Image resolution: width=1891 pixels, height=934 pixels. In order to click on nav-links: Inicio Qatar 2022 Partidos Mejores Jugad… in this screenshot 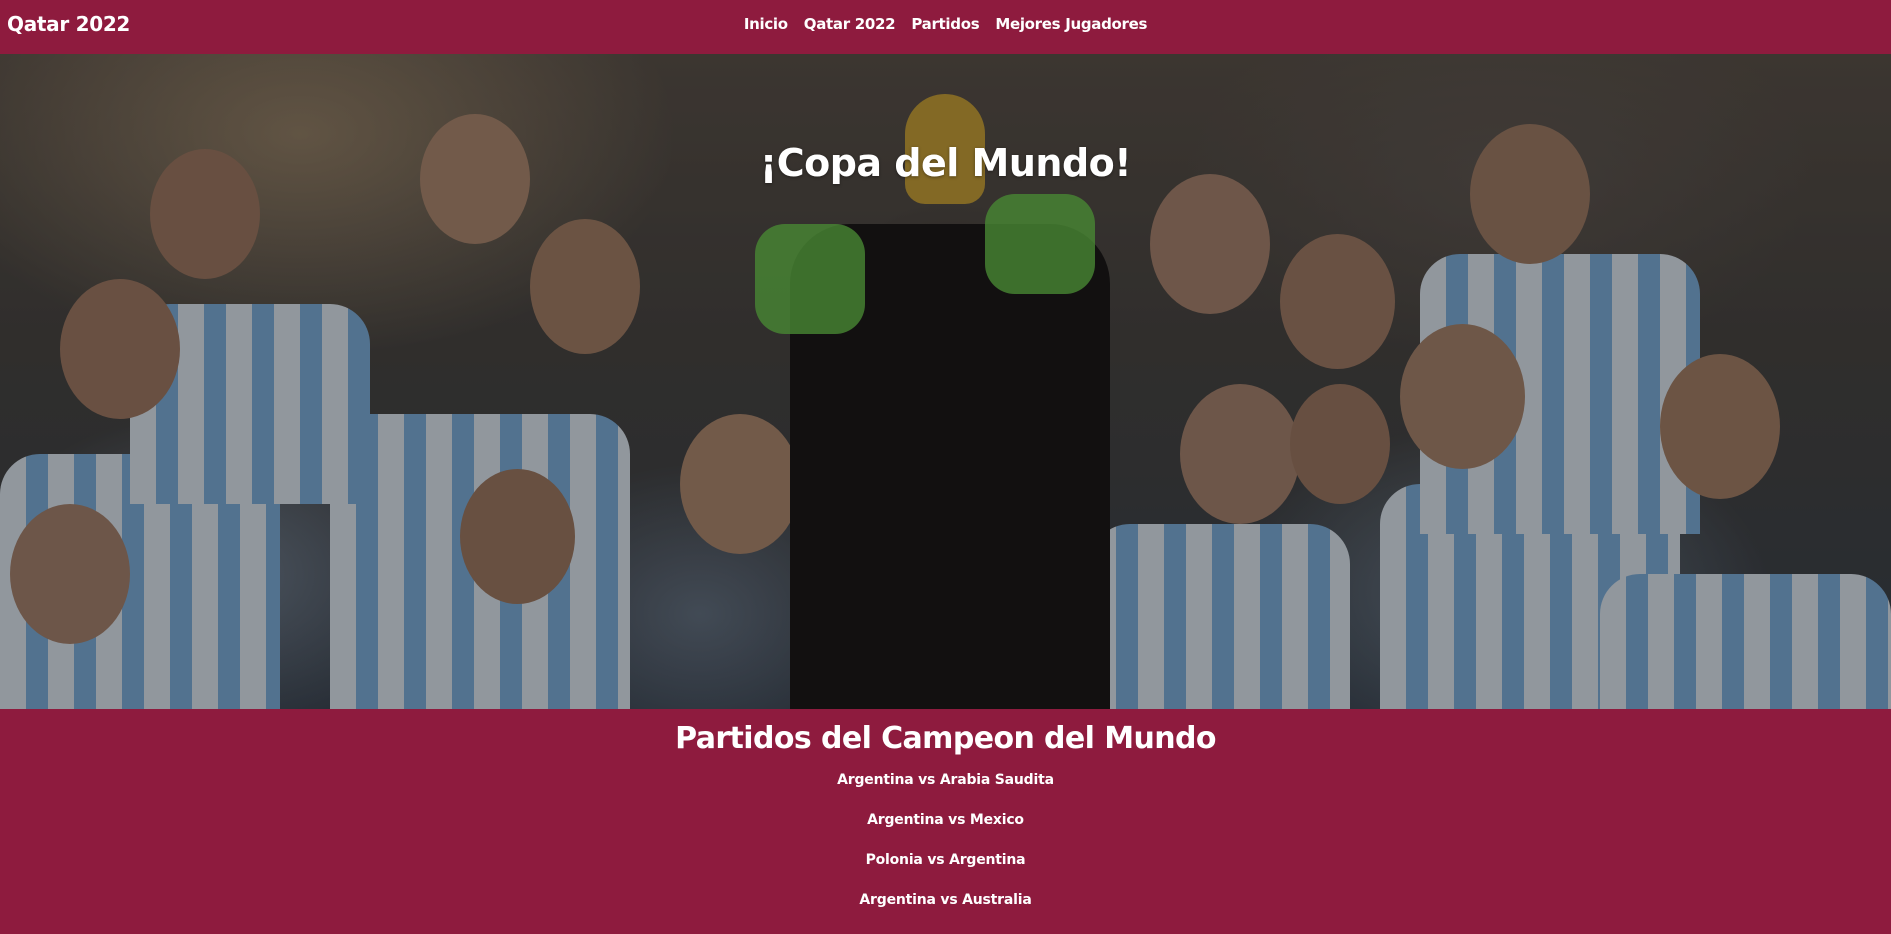, I will do `click(945, 24)`.